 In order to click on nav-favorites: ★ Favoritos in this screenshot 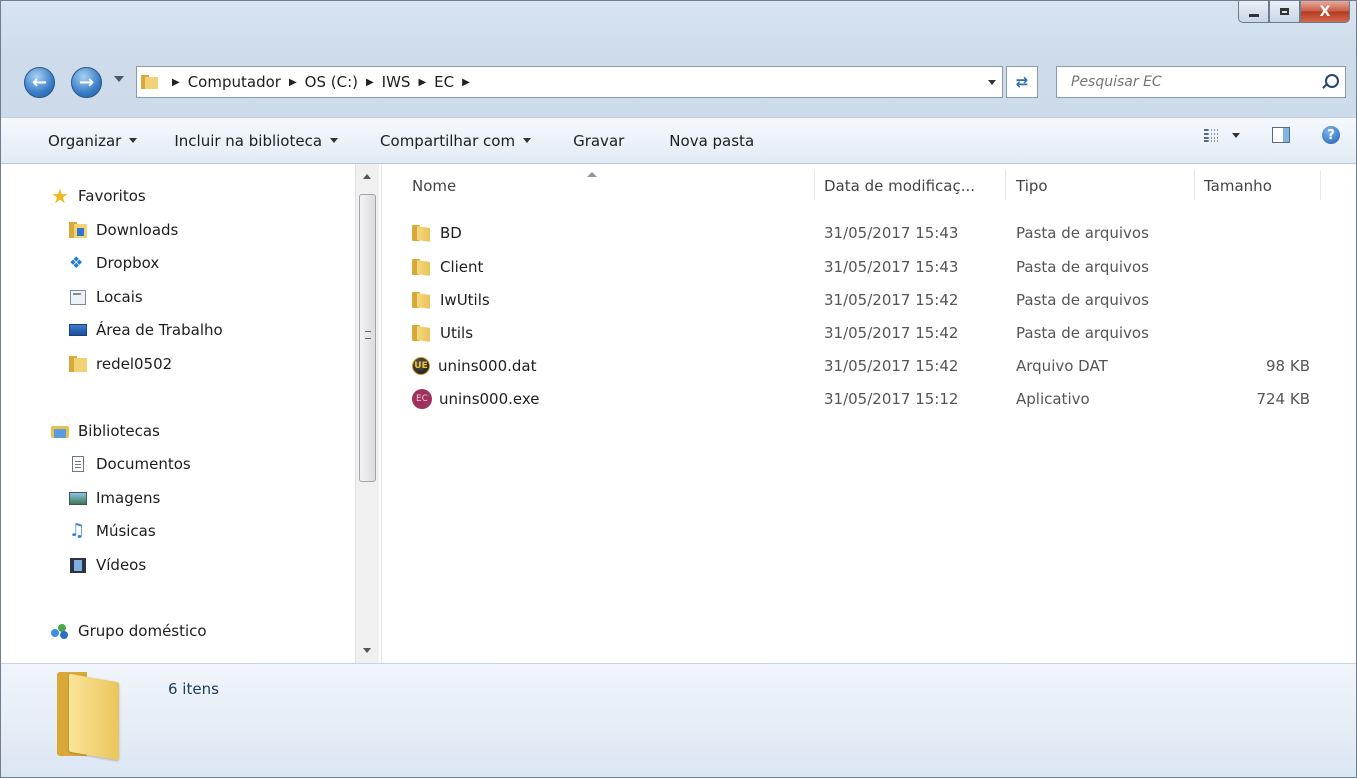, I will do `click(98, 196)`.